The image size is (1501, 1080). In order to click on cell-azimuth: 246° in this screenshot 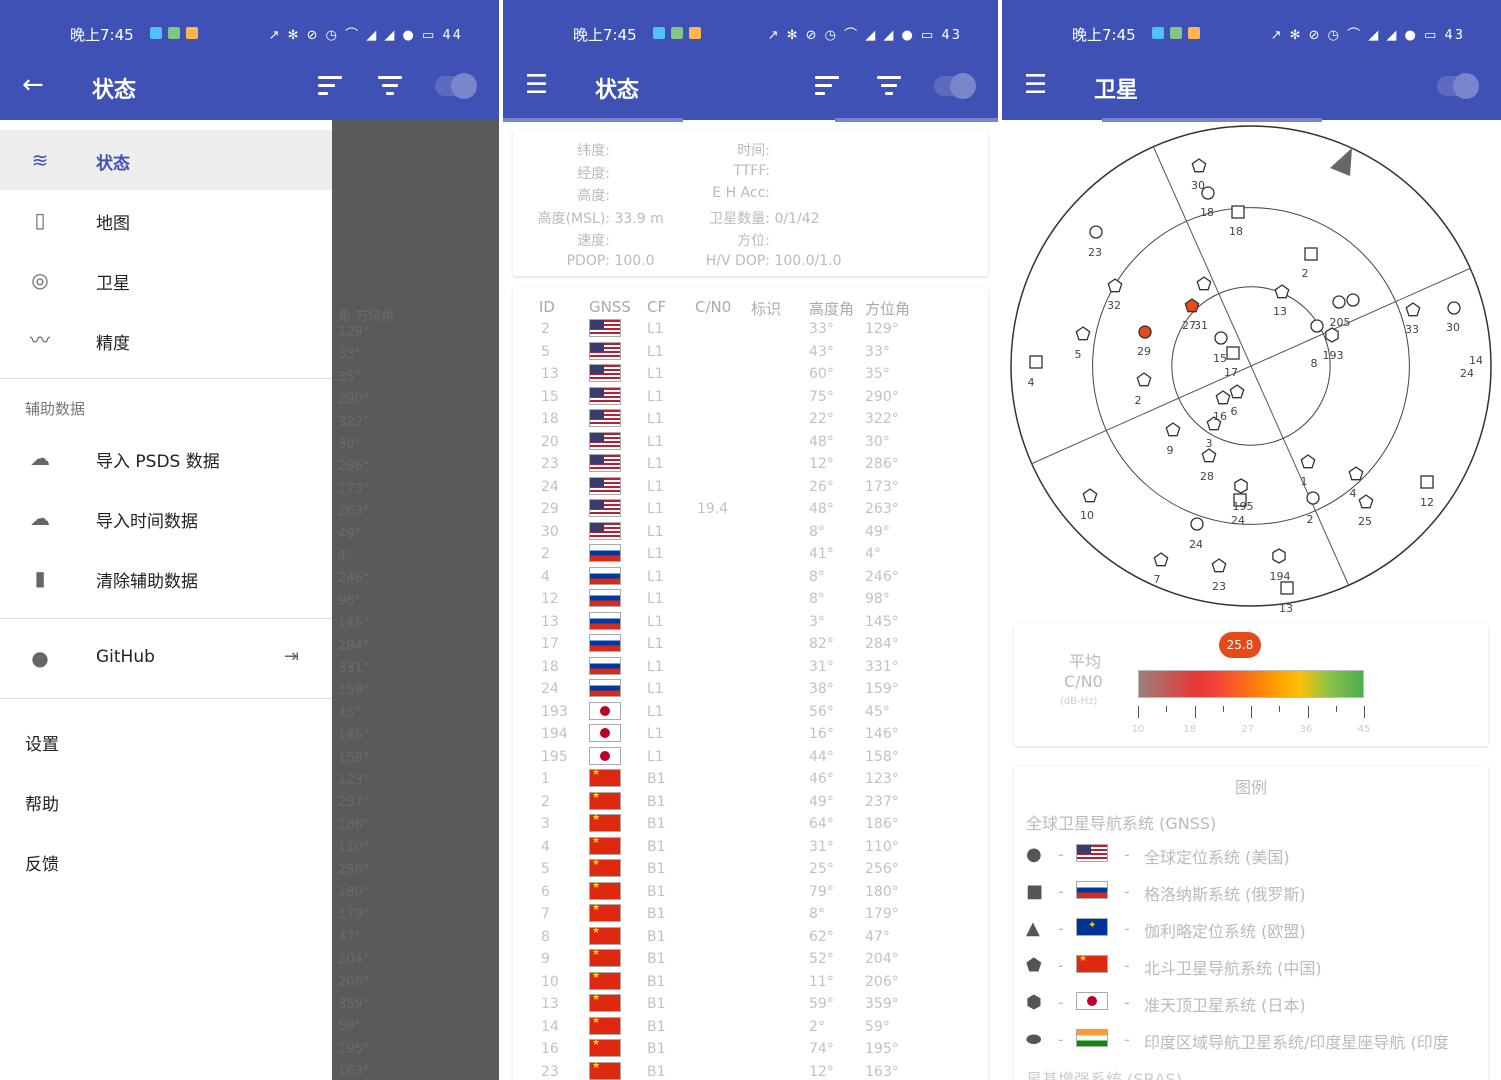, I will do `click(882, 576)`.